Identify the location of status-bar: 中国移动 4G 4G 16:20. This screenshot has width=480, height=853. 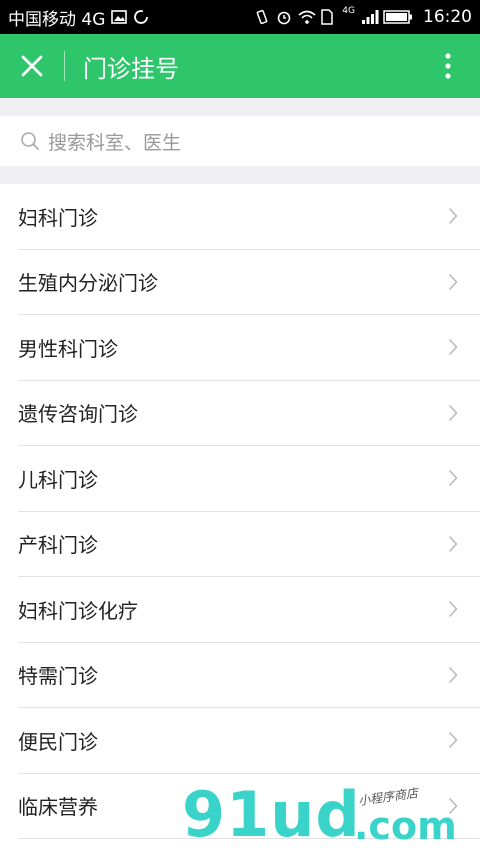
(240, 17).